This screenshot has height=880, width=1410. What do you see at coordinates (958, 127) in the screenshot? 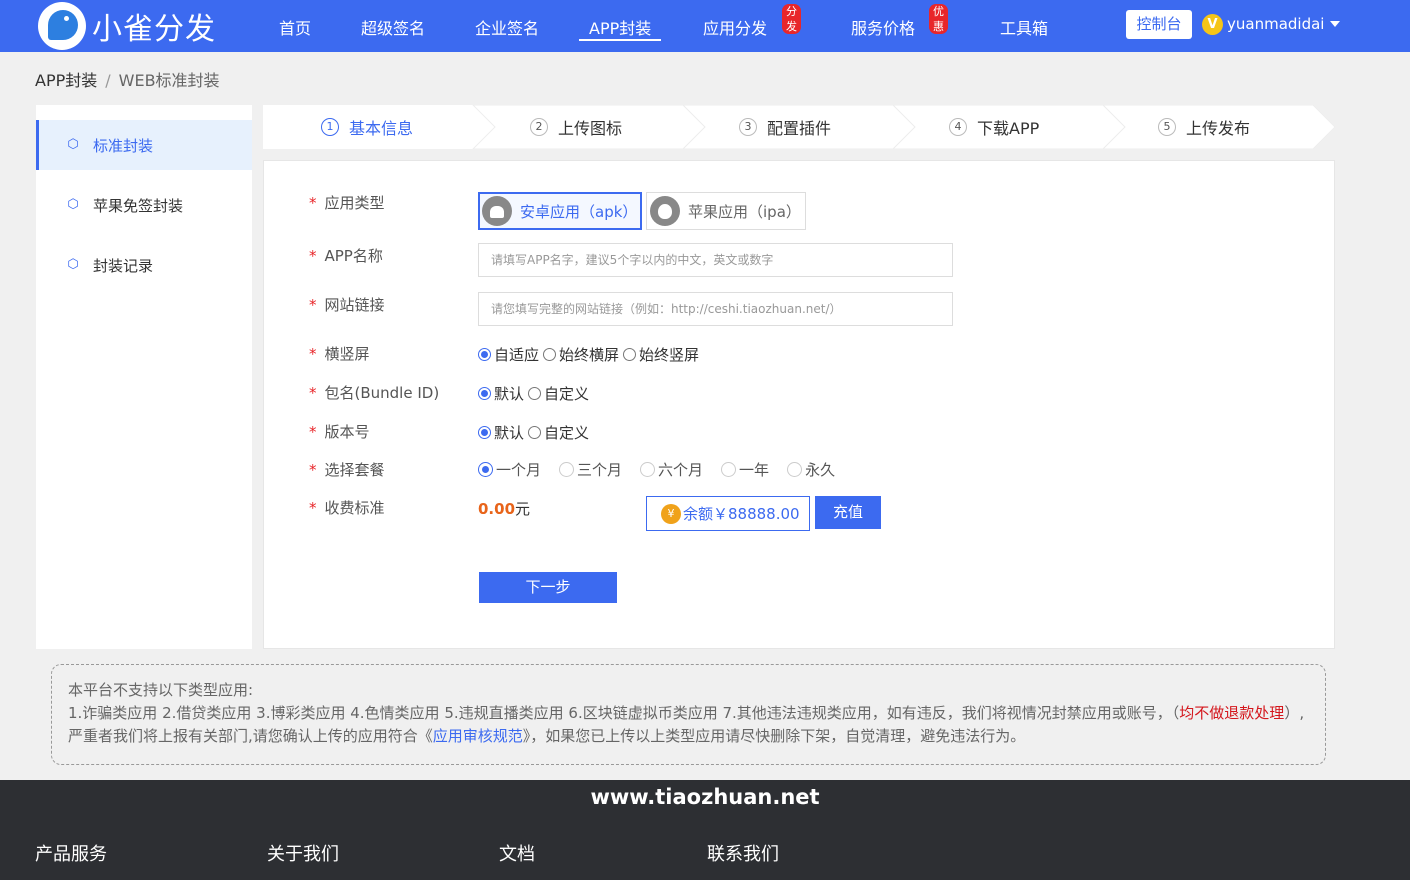
I see `step-number: 4` at bounding box center [958, 127].